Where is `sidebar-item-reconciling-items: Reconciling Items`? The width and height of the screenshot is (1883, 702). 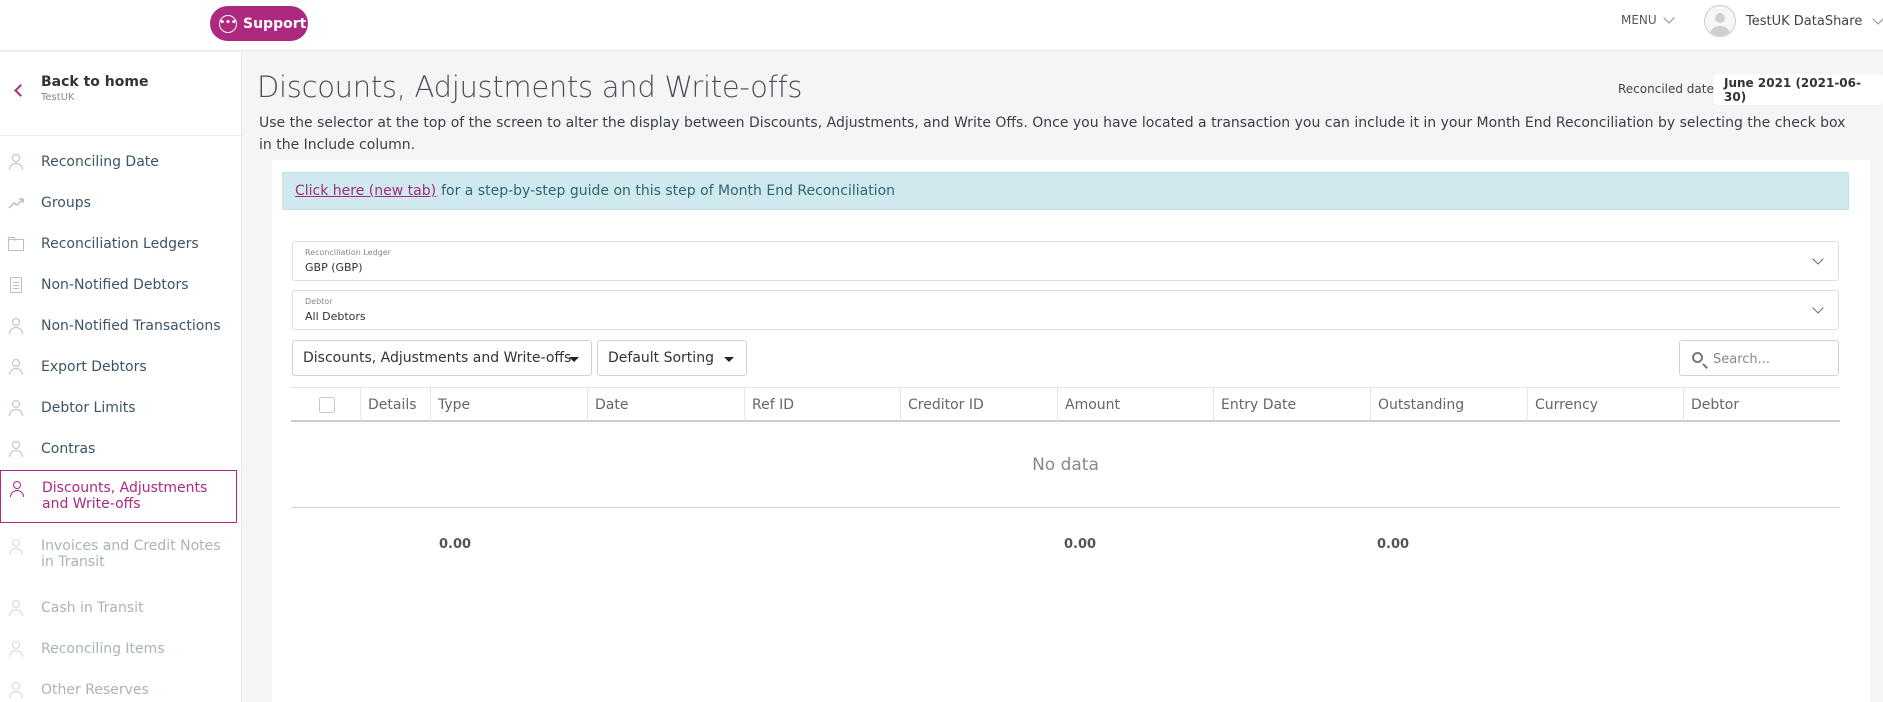
sidebar-item-reconciling-items: Reconciling Items is located at coordinates (118, 649).